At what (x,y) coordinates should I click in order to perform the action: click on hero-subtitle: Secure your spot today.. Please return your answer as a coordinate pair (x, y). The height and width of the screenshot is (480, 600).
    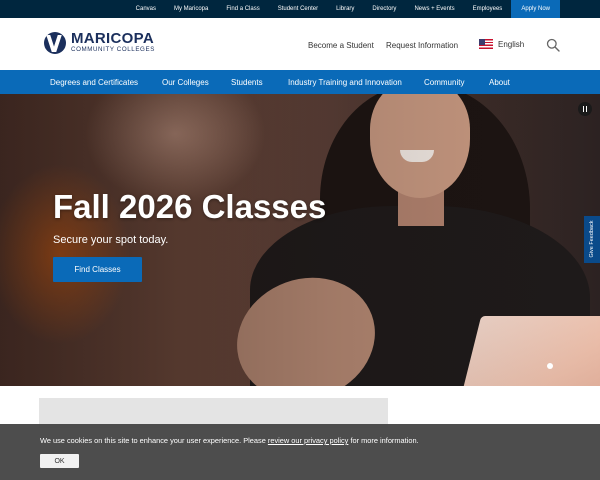
    Looking at the image, I should click on (111, 240).